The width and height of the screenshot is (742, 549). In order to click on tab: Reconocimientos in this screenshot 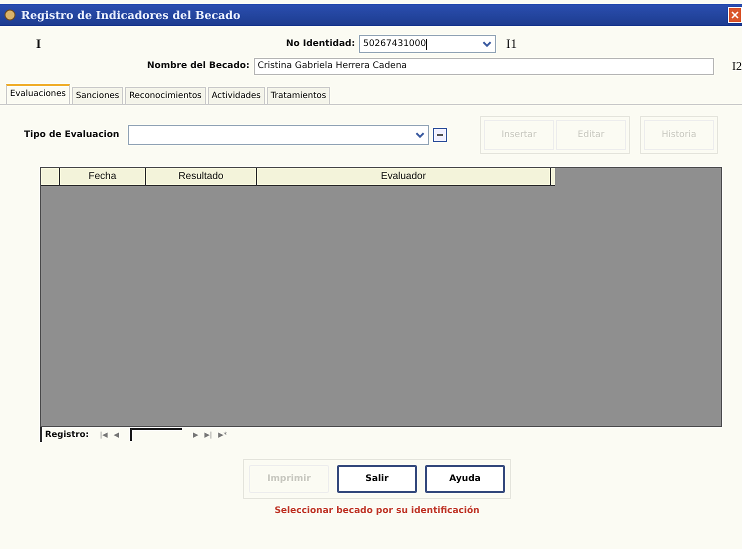, I will do `click(165, 95)`.